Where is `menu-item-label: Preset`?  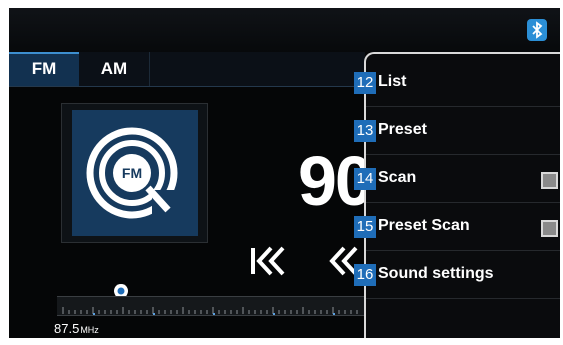 menu-item-label: Preset is located at coordinates (402, 129).